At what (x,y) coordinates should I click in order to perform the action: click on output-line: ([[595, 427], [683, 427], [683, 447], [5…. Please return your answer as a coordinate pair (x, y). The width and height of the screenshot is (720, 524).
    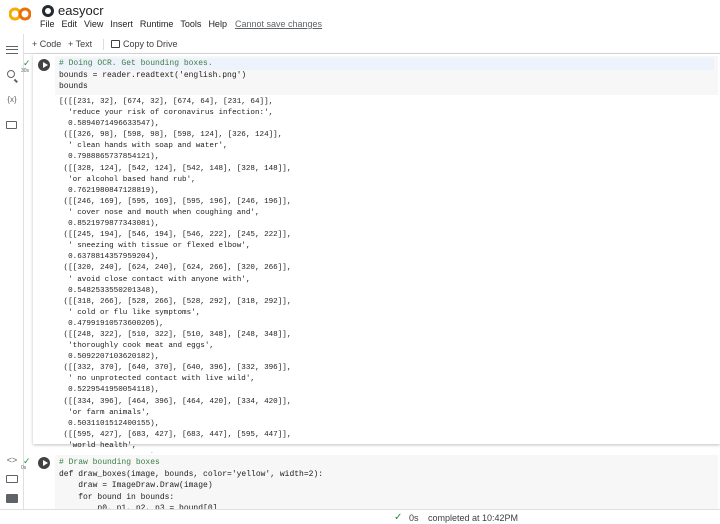
    Looking at the image, I should click on (175, 434).